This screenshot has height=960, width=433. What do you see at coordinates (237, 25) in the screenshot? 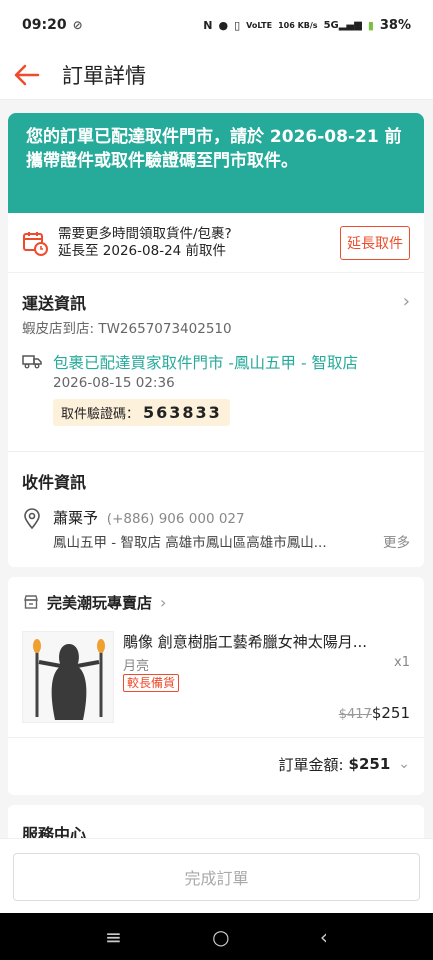
I see `vibrate-icon: ▯` at bounding box center [237, 25].